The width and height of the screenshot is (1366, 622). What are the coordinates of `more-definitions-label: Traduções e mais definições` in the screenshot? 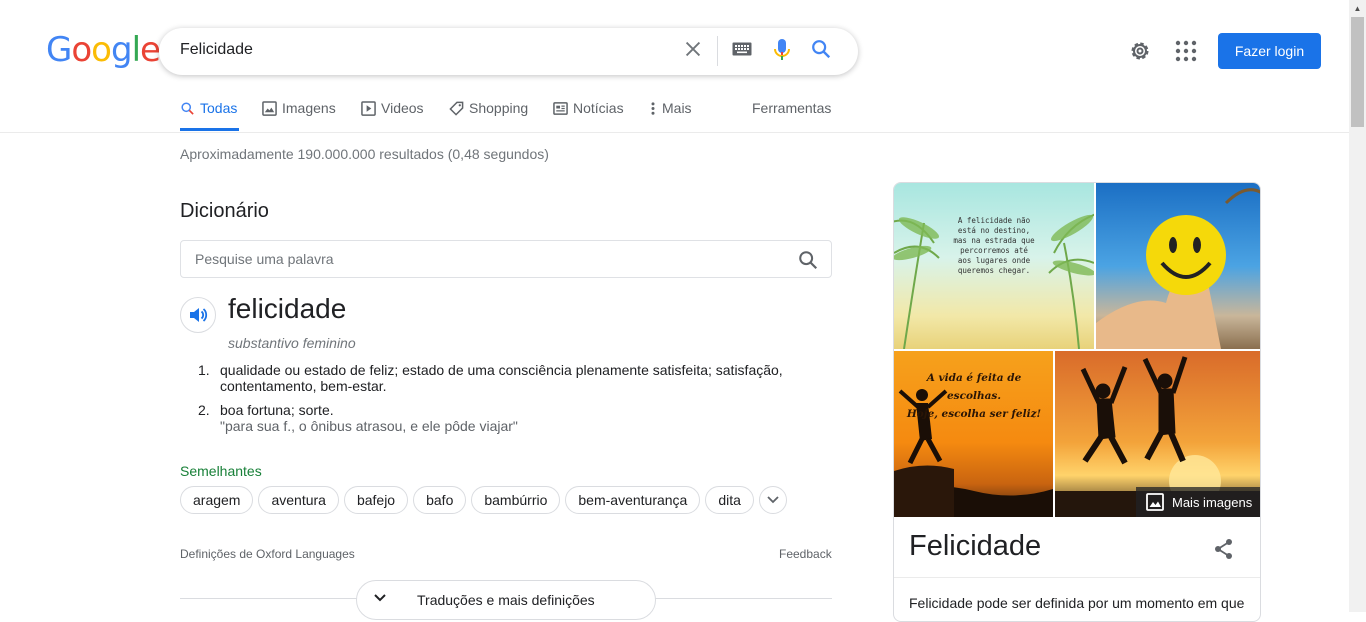 It's located at (506, 600).